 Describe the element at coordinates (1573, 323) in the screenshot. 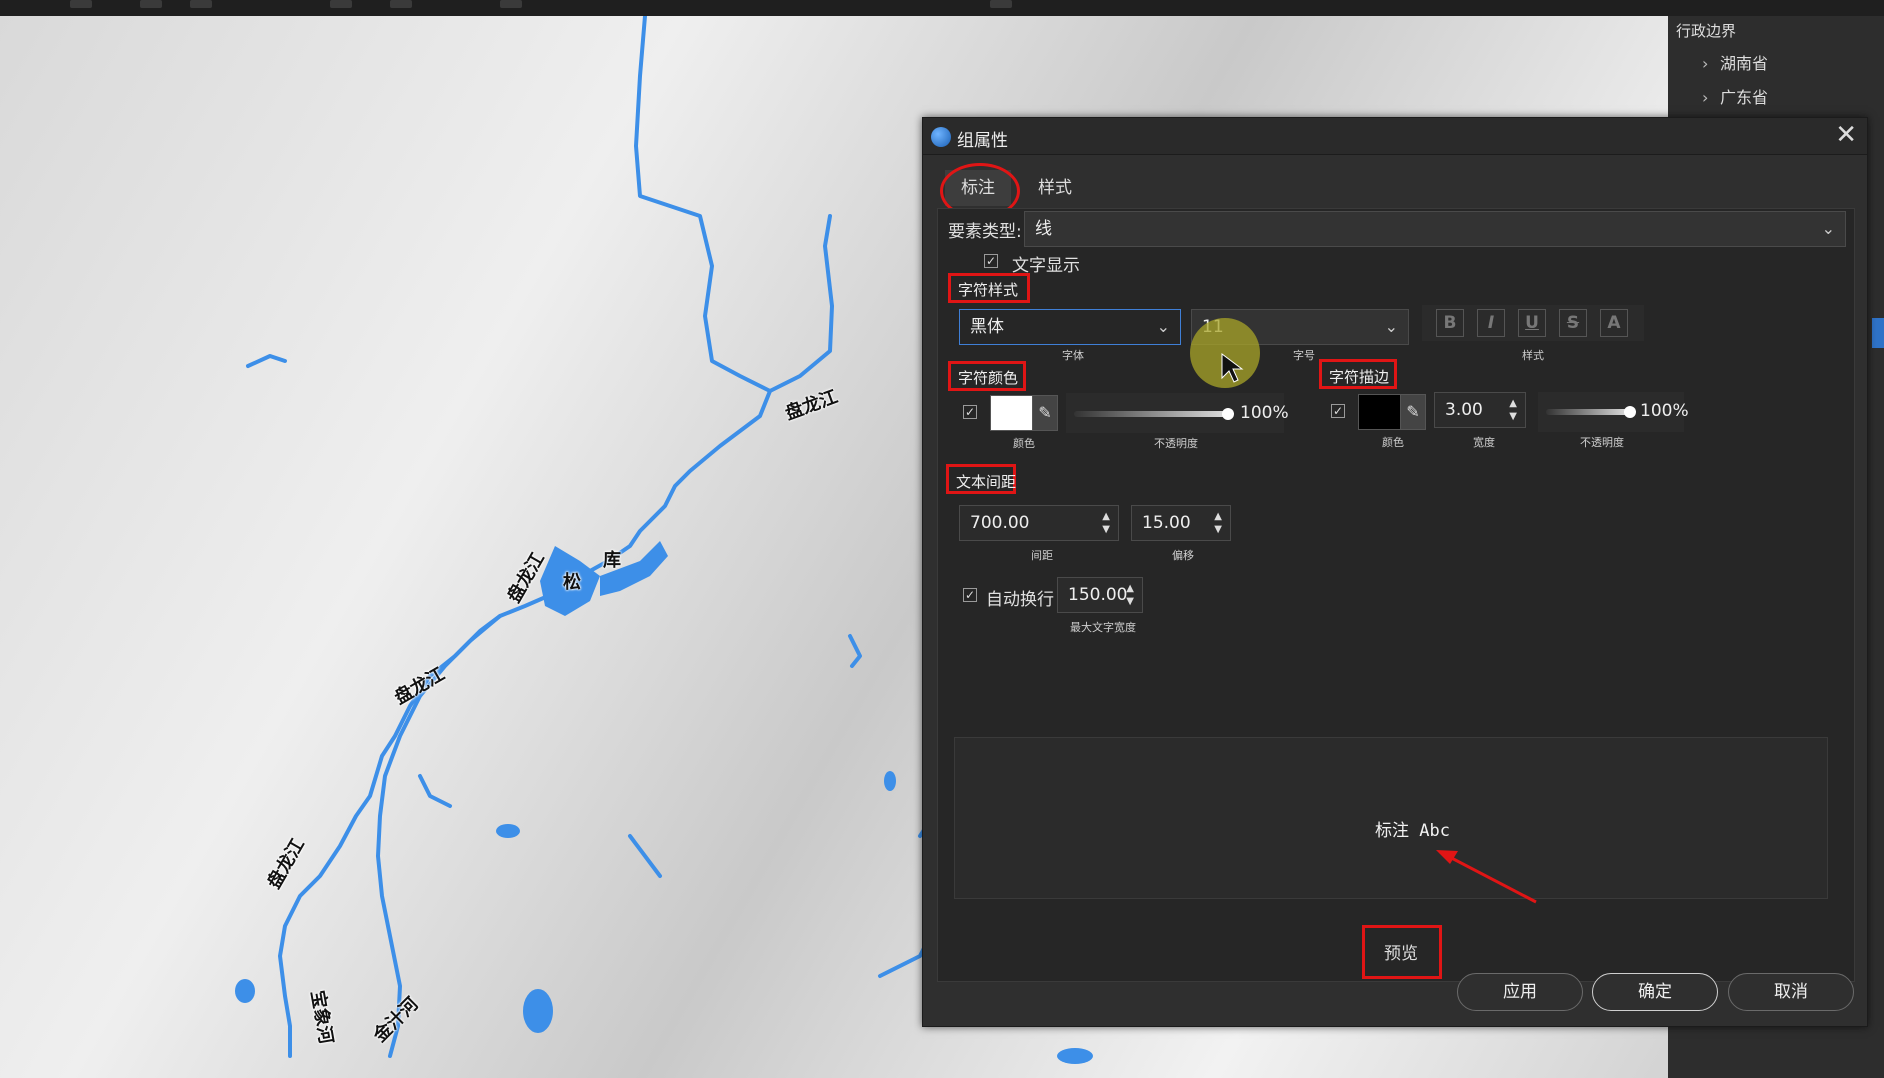

I see `strikethrough-button: S` at that location.